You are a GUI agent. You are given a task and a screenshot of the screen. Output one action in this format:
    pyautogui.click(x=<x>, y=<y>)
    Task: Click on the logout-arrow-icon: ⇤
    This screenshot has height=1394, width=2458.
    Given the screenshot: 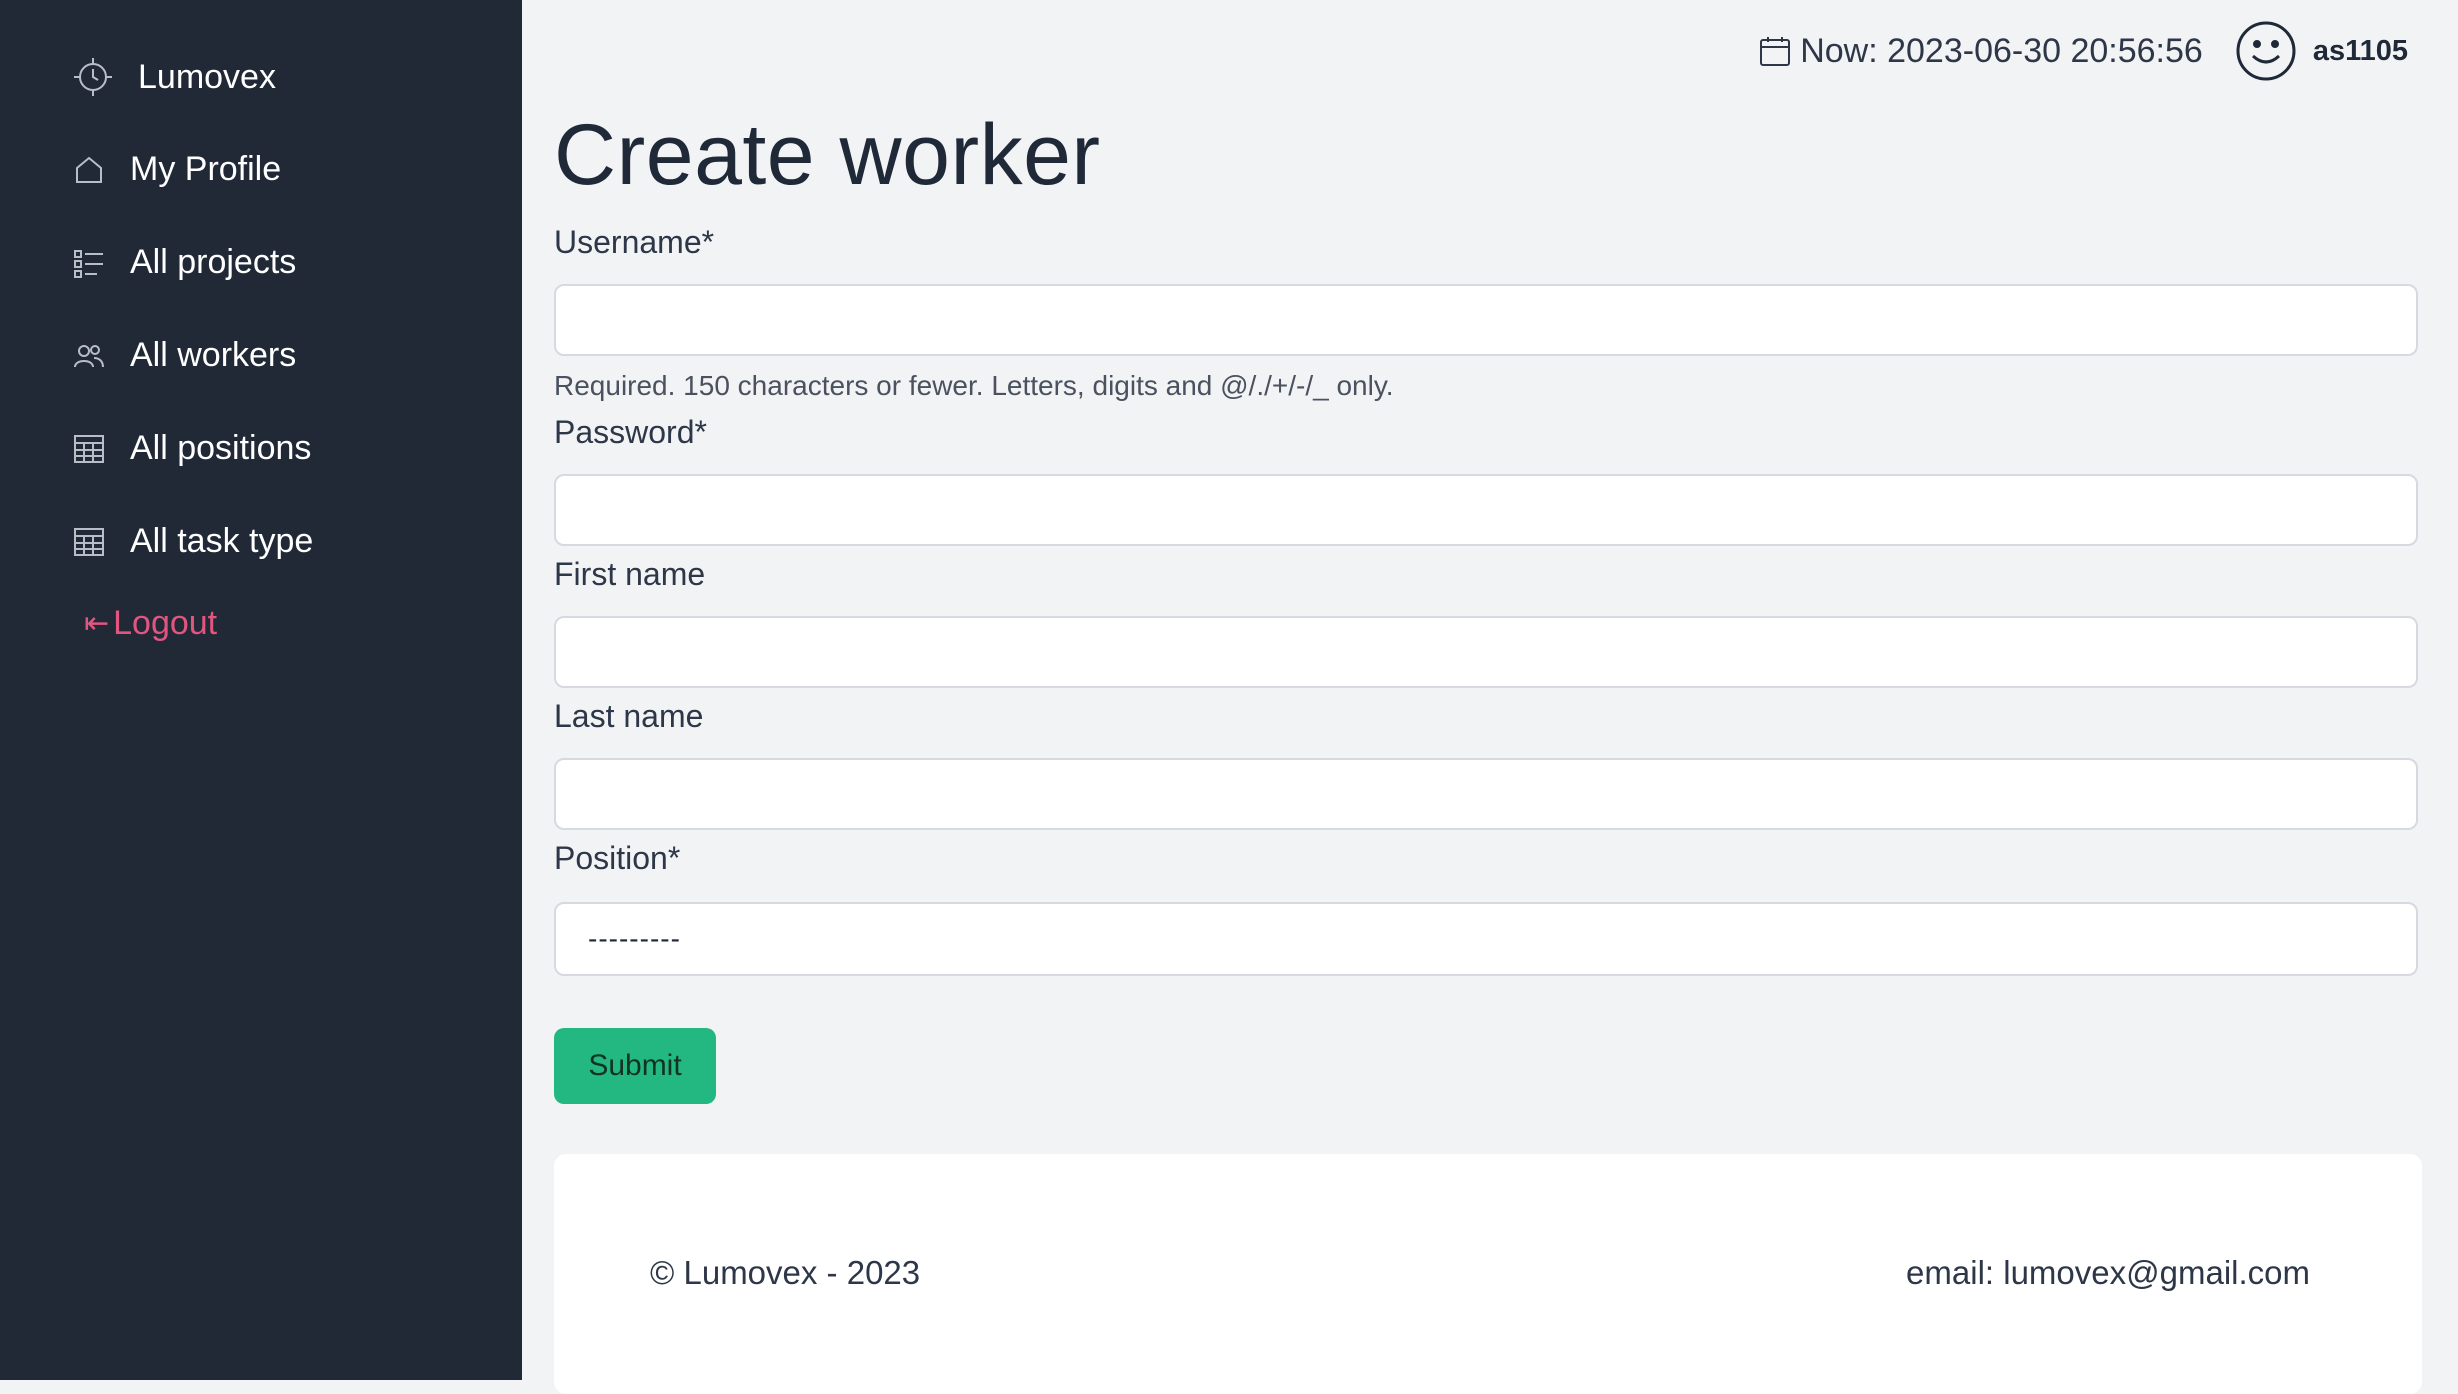 What is the action you would take?
    pyautogui.click(x=97, y=623)
    